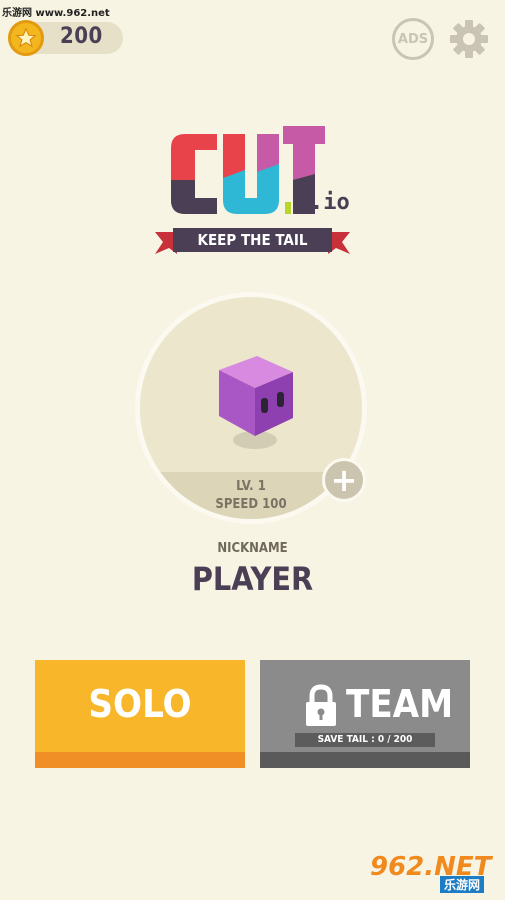 Image resolution: width=505 pixels, height=900 pixels. What do you see at coordinates (252, 240) in the screenshot?
I see `logo-tagline: KEEP THE TAIL` at bounding box center [252, 240].